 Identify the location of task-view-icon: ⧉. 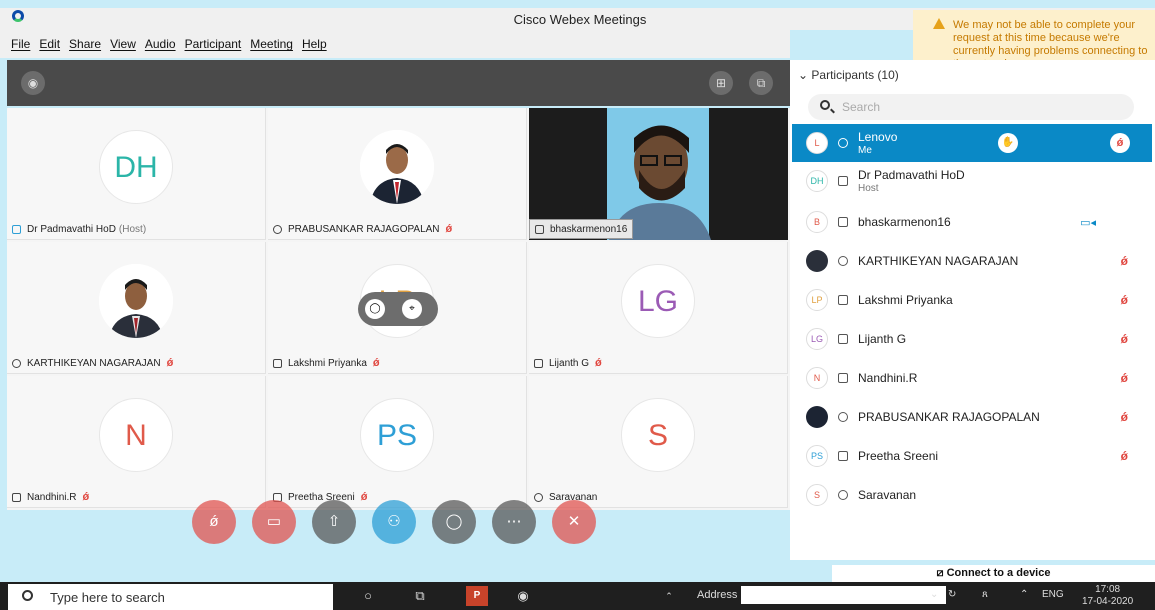
(420, 595).